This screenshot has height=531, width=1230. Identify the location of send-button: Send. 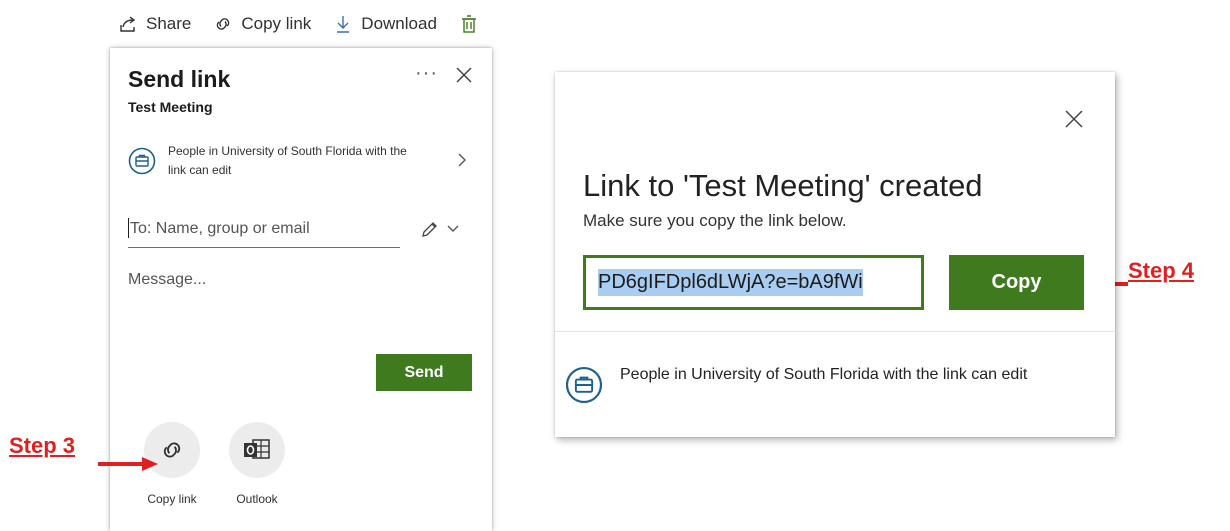
(424, 372).